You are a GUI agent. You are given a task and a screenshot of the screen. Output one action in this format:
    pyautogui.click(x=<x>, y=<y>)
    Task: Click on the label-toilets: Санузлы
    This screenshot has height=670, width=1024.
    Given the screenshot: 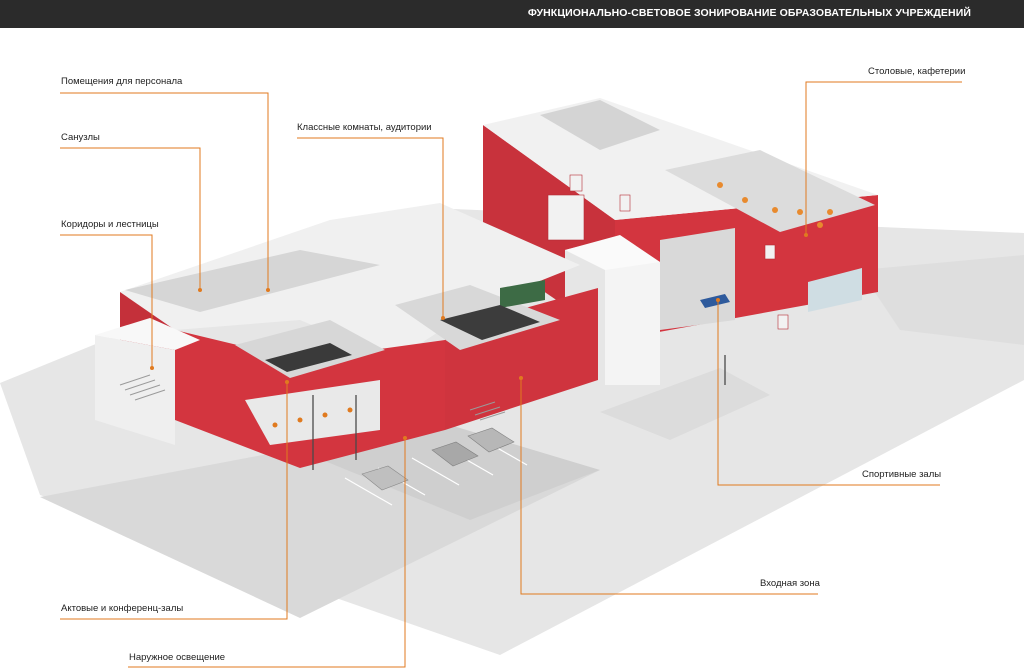 What is the action you would take?
    pyautogui.click(x=80, y=137)
    